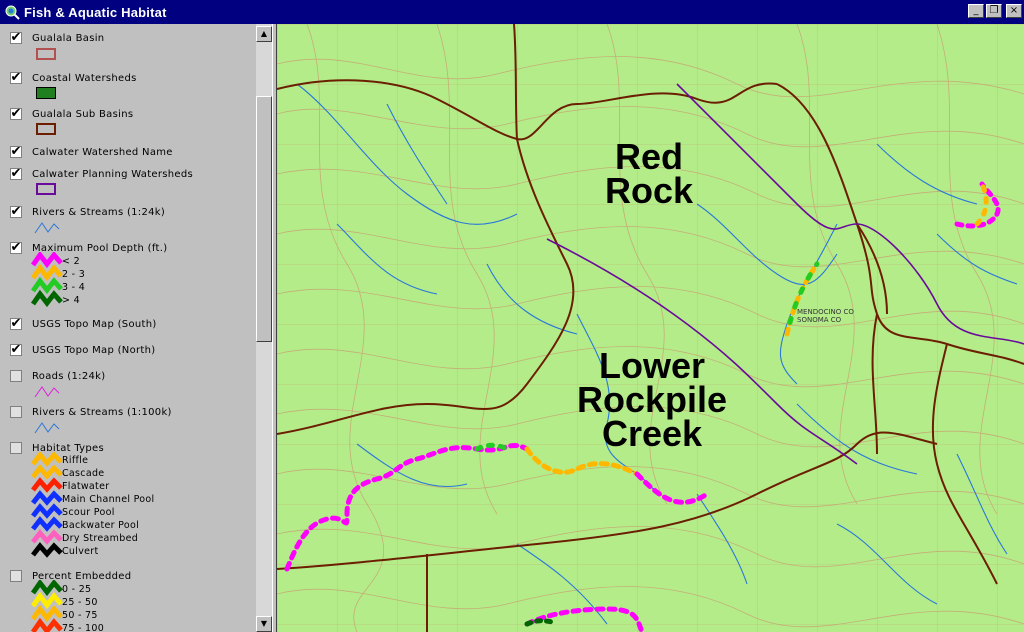 The width and height of the screenshot is (1024, 632). Describe the element at coordinates (94, 324) in the screenshot. I see `layer-label: USGS Topo Map (South)` at that location.